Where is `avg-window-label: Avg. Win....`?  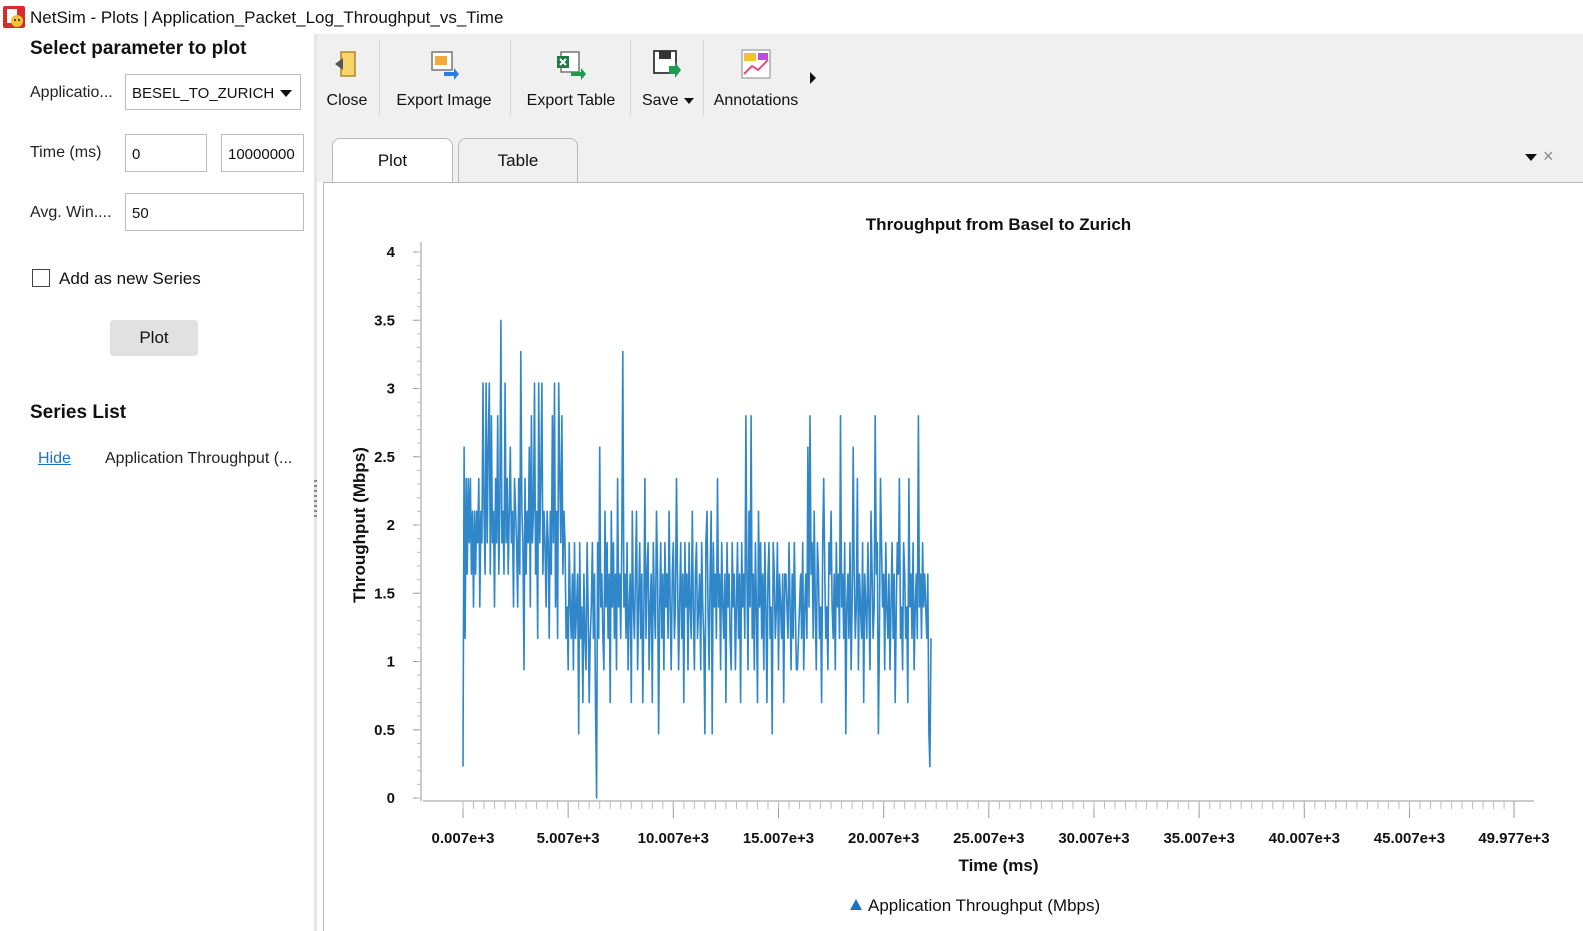
avg-window-label: Avg. Win.... is located at coordinates (71, 212).